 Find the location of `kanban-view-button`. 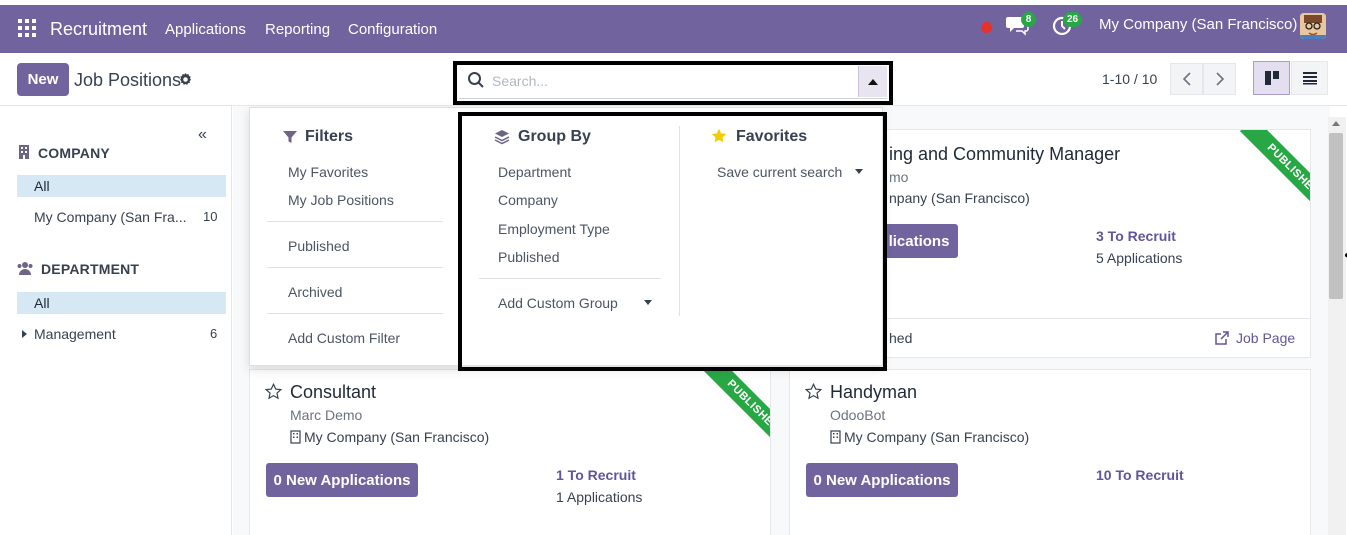

kanban-view-button is located at coordinates (1271, 78).